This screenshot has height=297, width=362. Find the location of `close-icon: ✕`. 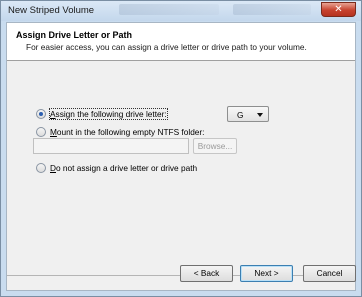

close-icon: ✕ is located at coordinates (338, 9).